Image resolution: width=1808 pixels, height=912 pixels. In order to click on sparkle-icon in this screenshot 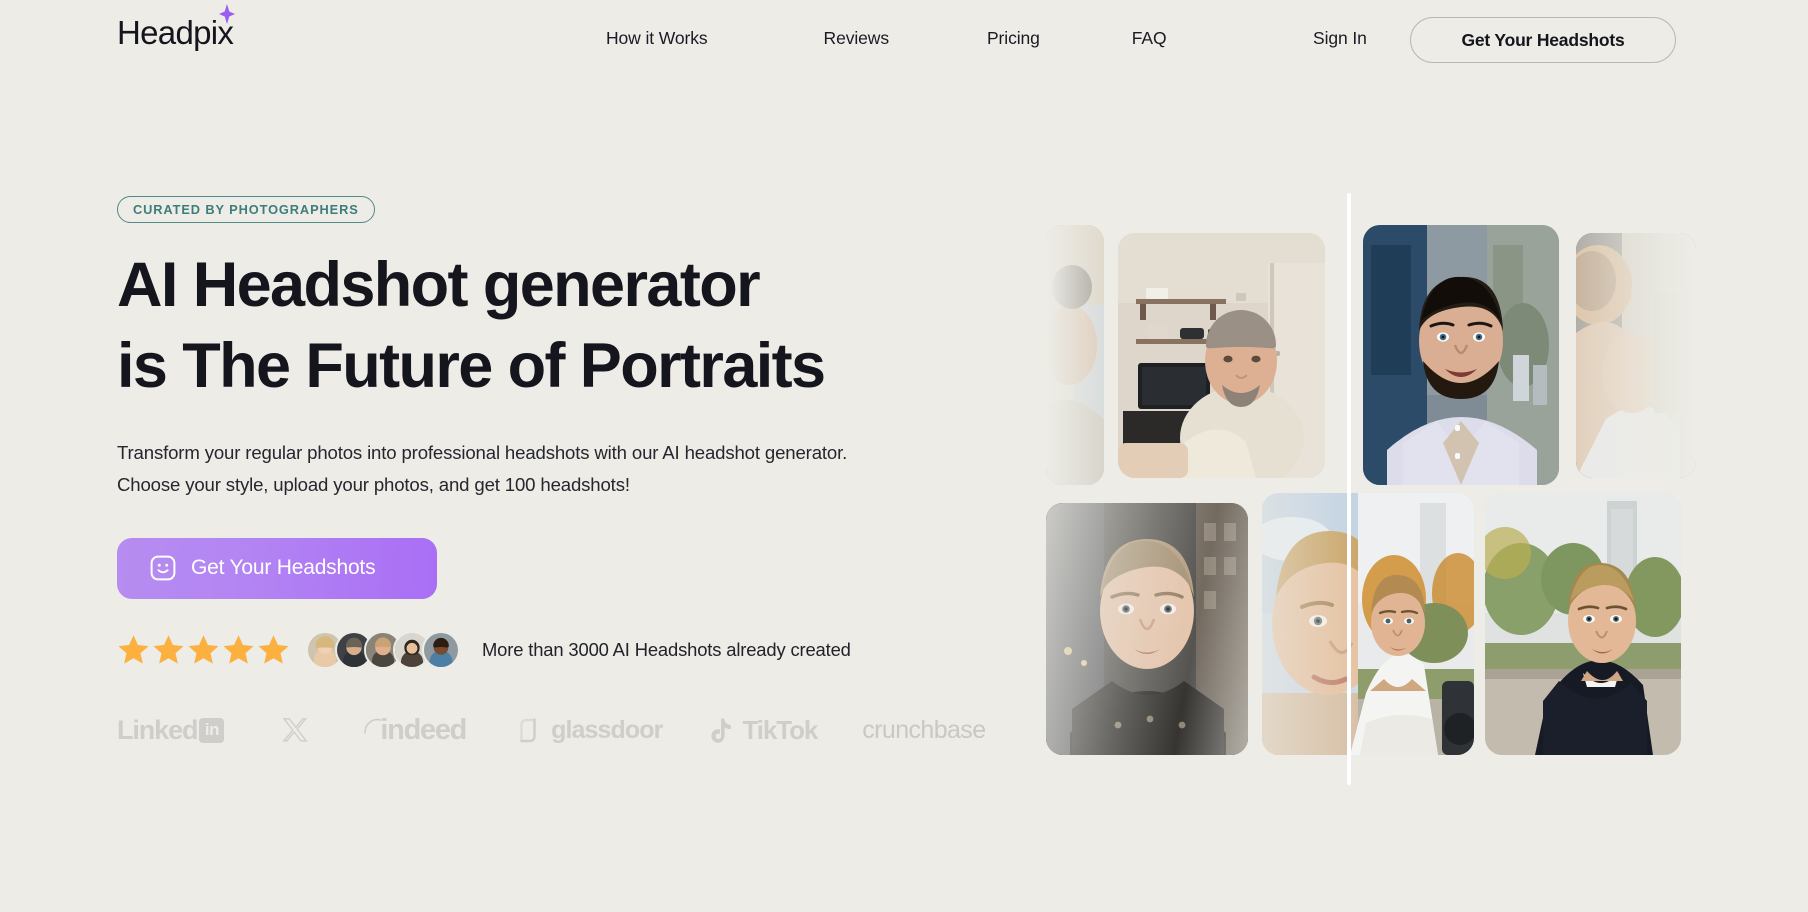, I will do `click(227, 14)`.